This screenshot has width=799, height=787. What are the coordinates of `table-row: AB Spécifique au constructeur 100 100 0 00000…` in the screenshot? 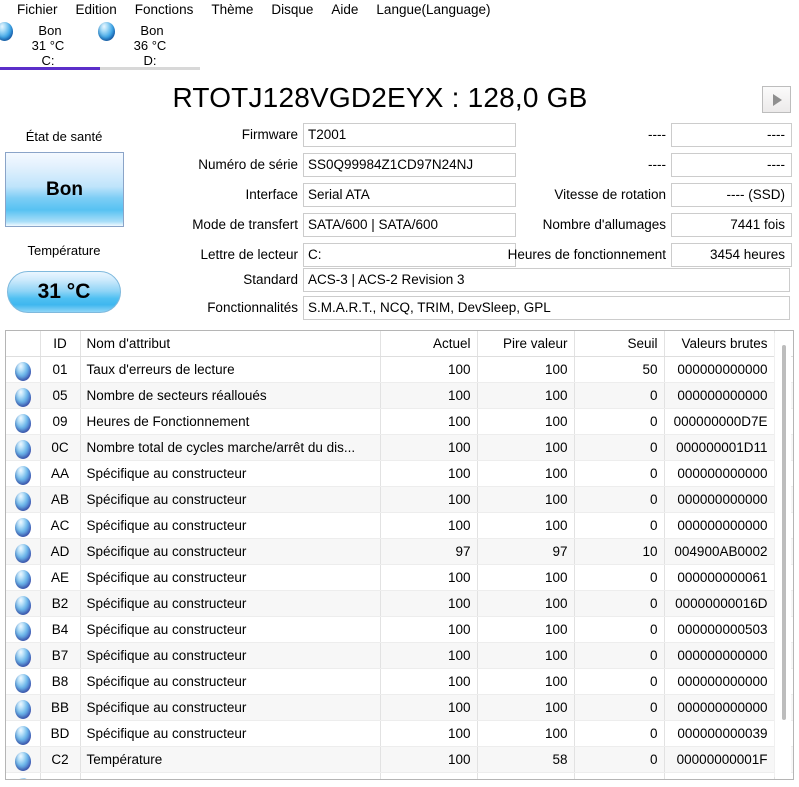 It's located at (399, 499).